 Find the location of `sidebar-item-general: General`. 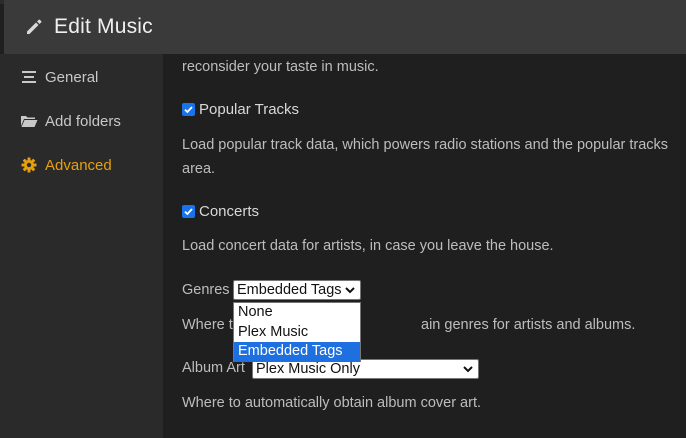

sidebar-item-general: General is located at coordinates (59, 77).